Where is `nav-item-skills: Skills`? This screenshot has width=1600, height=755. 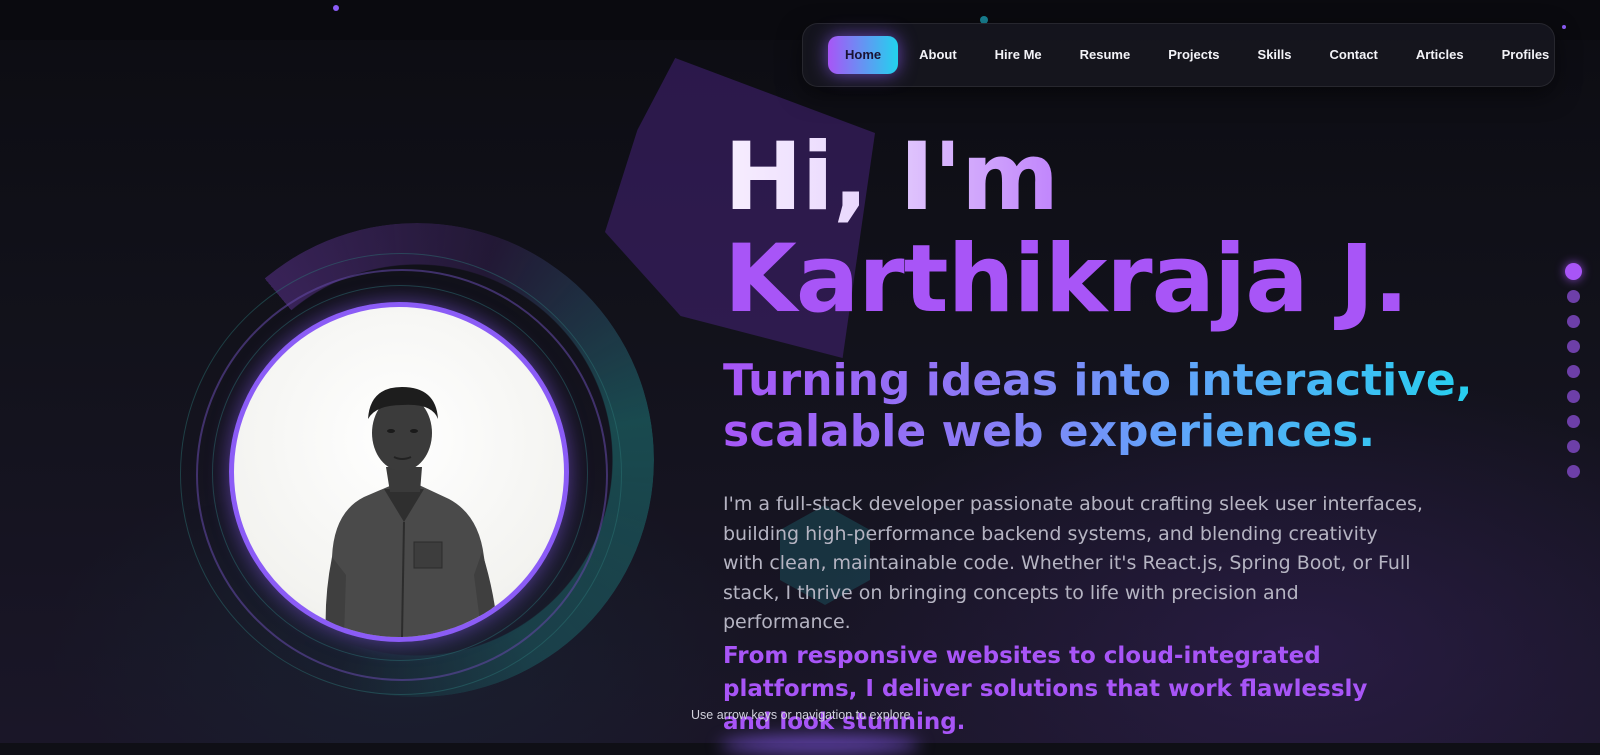 nav-item-skills: Skills is located at coordinates (1275, 55).